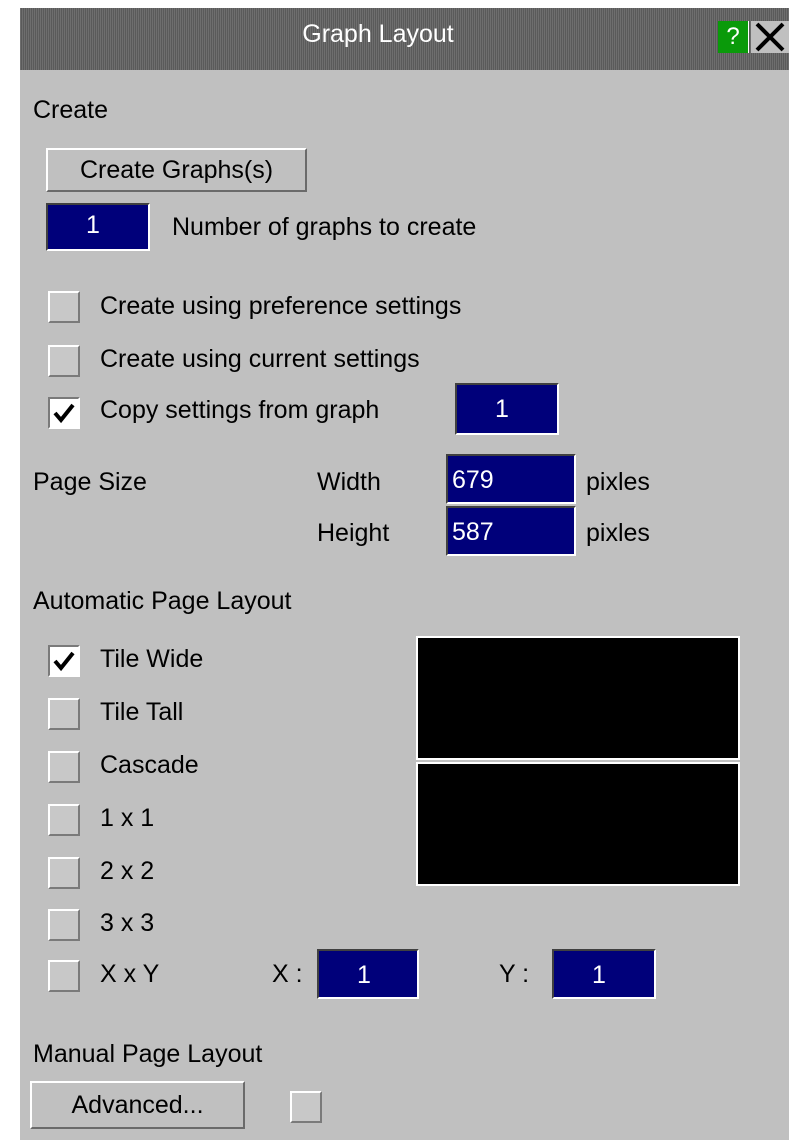 This screenshot has height=1140, width=789. What do you see at coordinates (152, 659) in the screenshot?
I see `tile-wide-label: Tile Wide` at bounding box center [152, 659].